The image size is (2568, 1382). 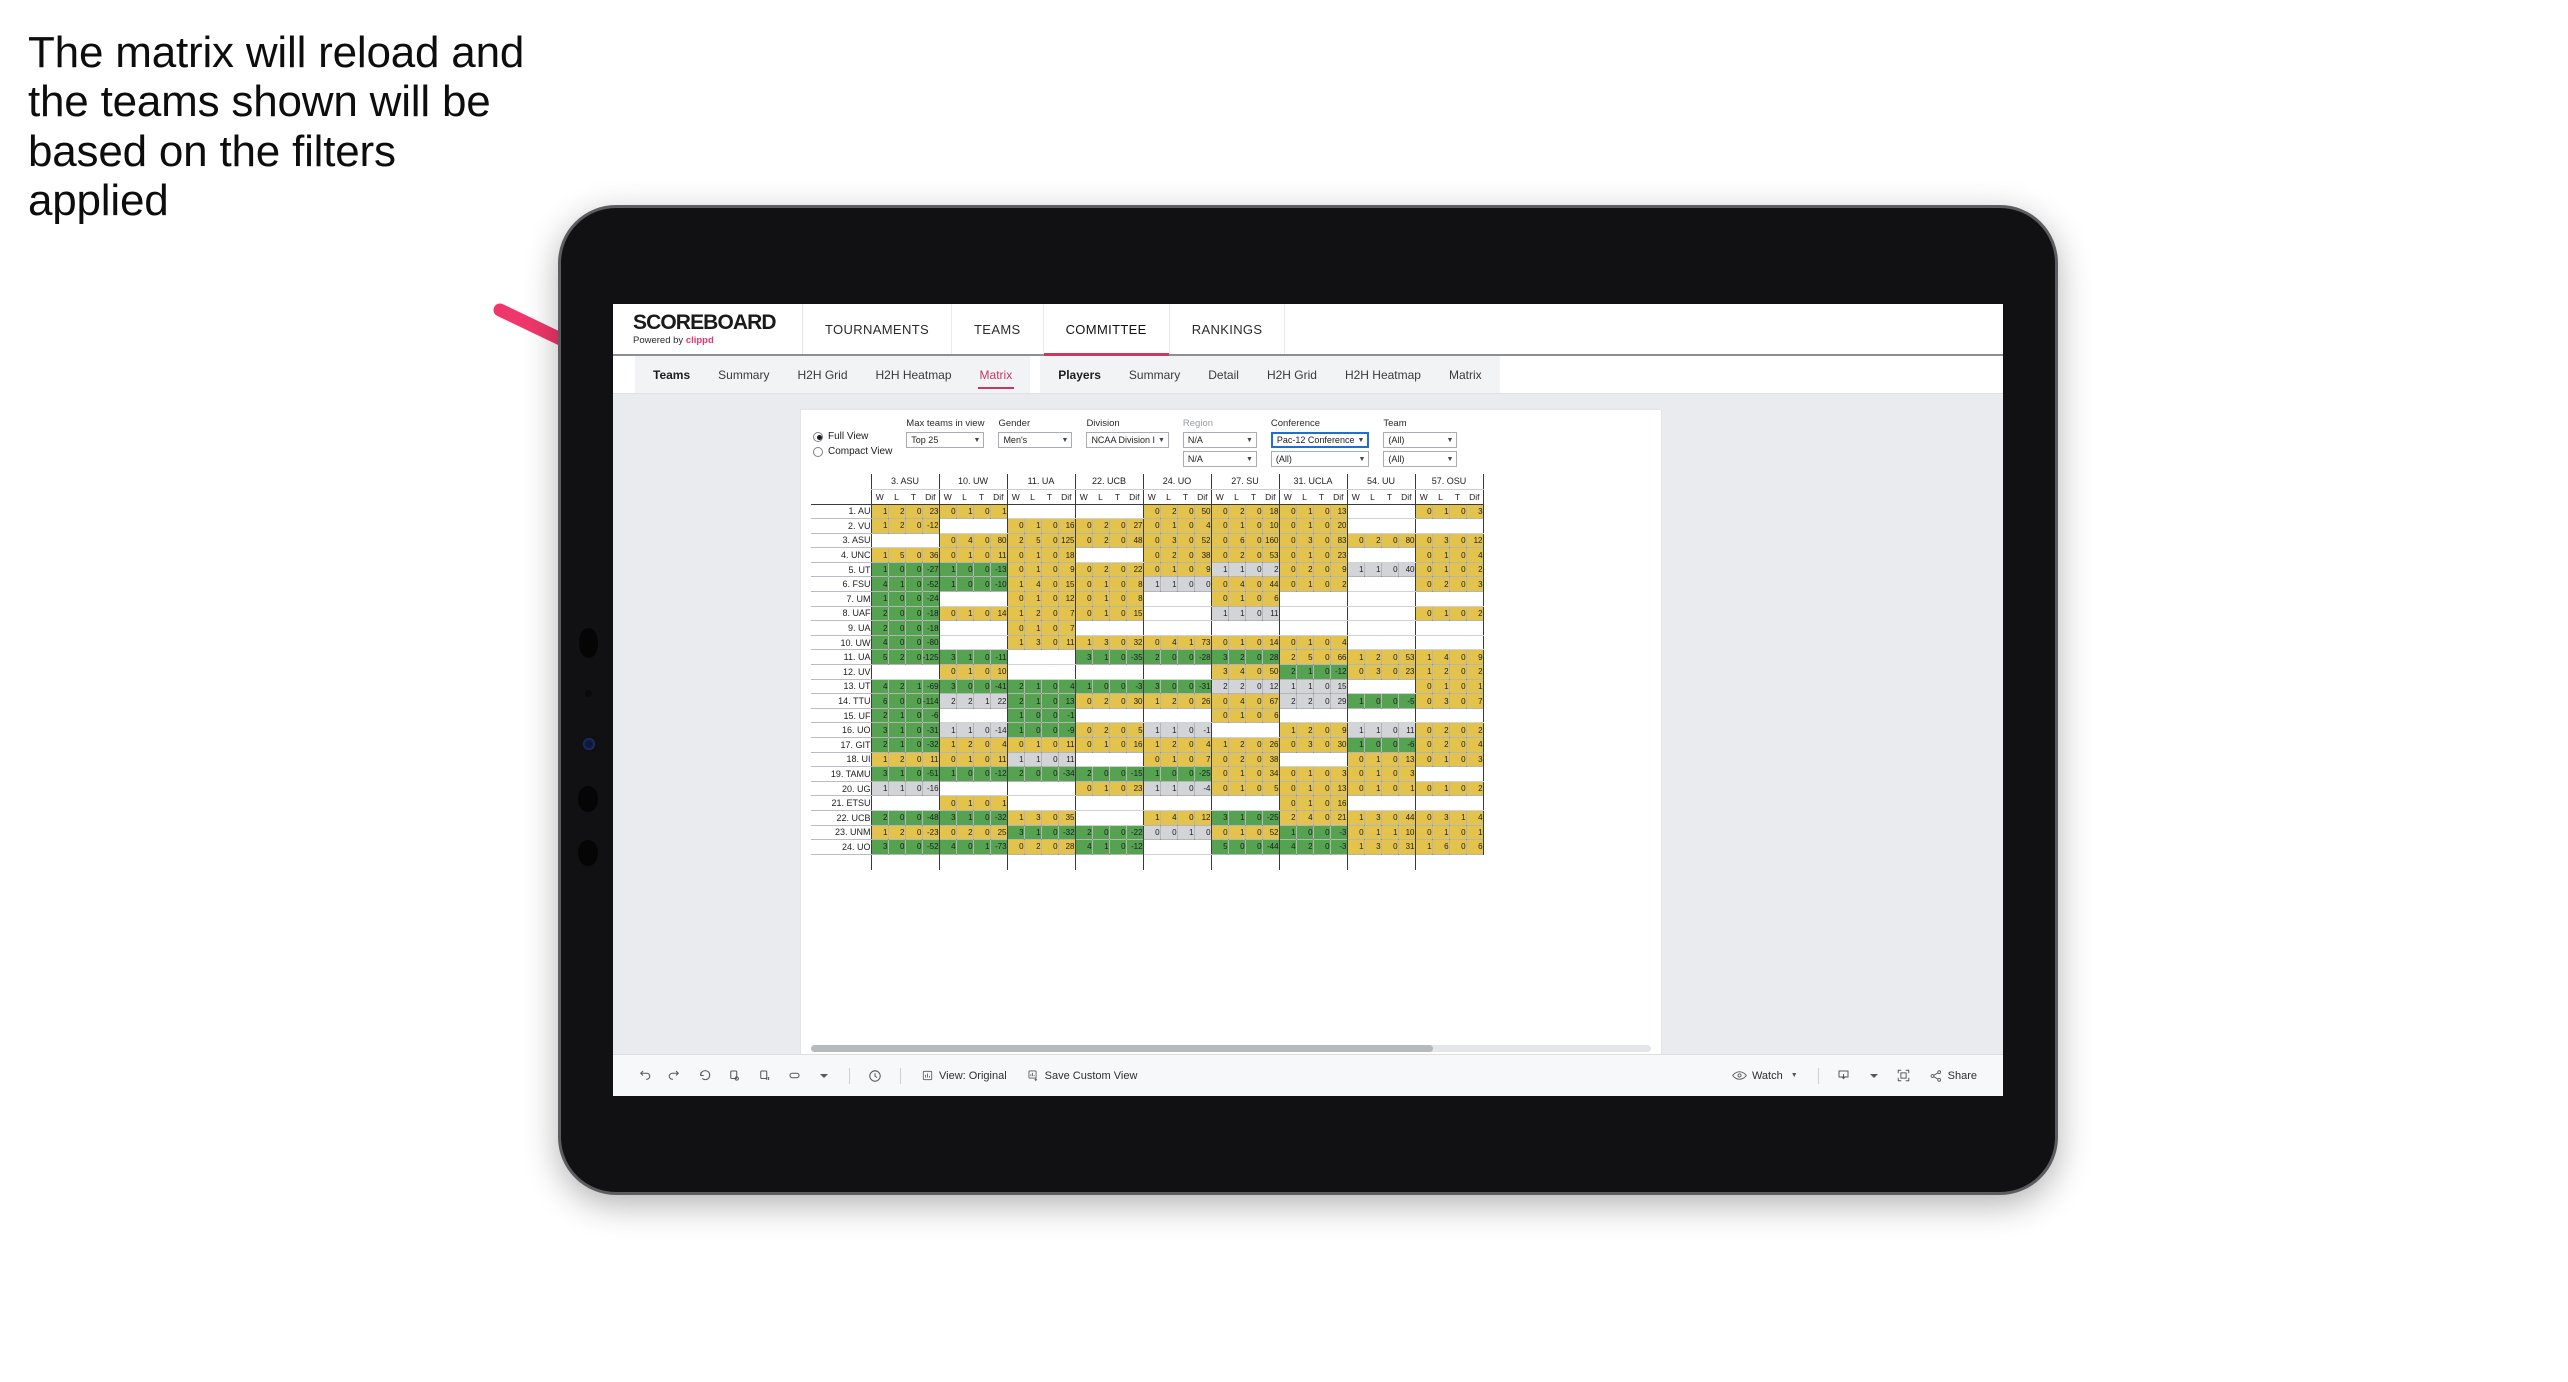 What do you see at coordinates (1231, 1048) in the screenshot?
I see `horizontal-scrollbar` at bounding box center [1231, 1048].